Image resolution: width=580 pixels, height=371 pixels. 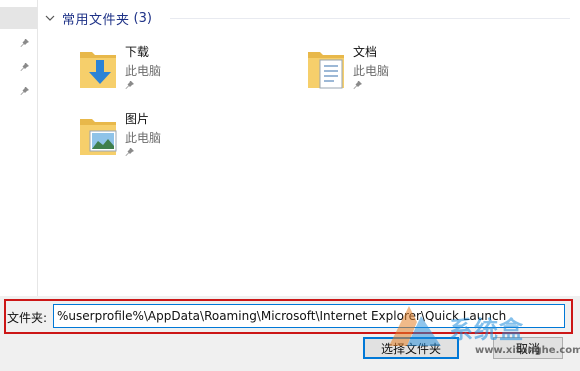 I want to click on folder-item-documents: 文档 此电脑, so click(x=396, y=70).